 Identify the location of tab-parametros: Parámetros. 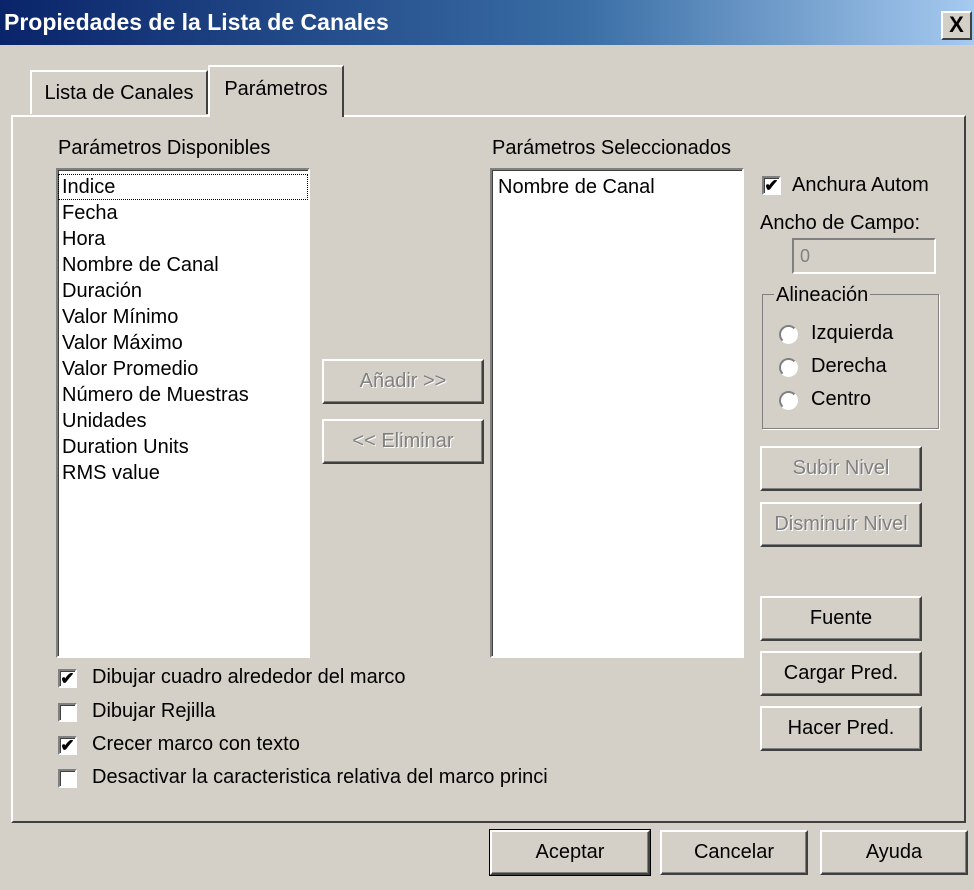
(276, 91).